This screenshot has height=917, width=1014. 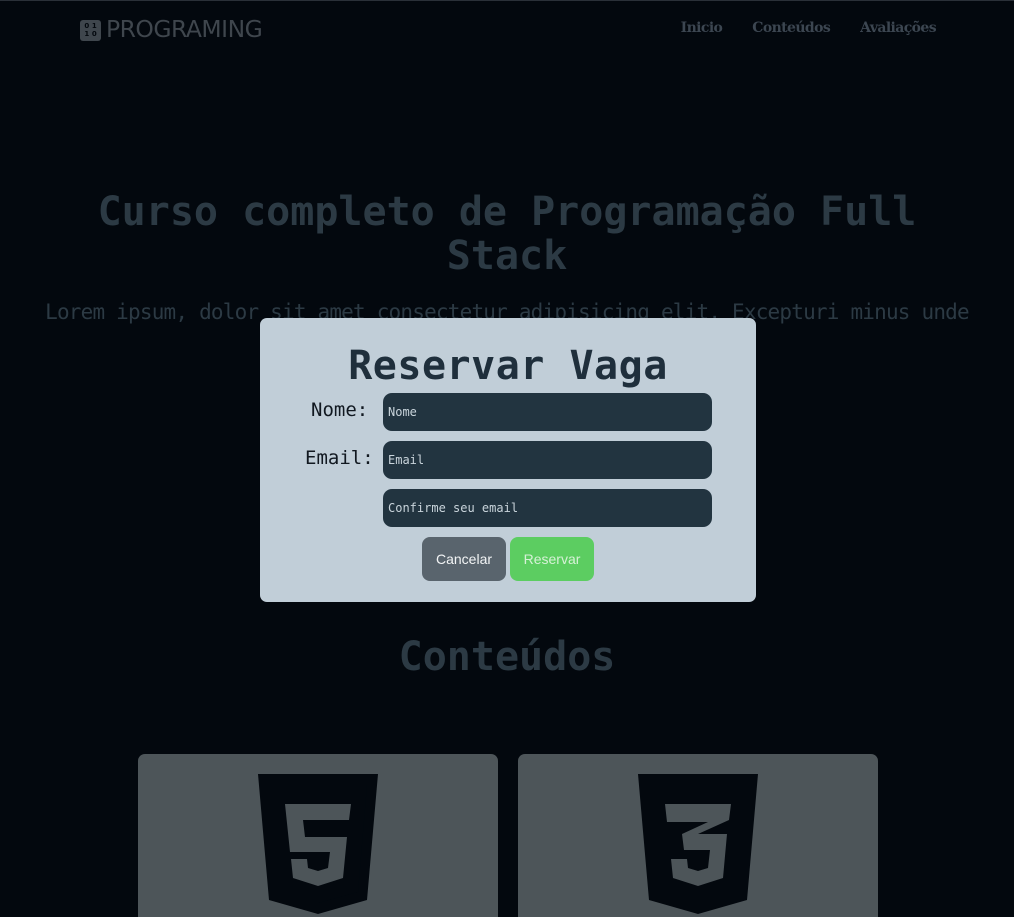 I want to click on reserve-button: Reservar, so click(x=552, y=559).